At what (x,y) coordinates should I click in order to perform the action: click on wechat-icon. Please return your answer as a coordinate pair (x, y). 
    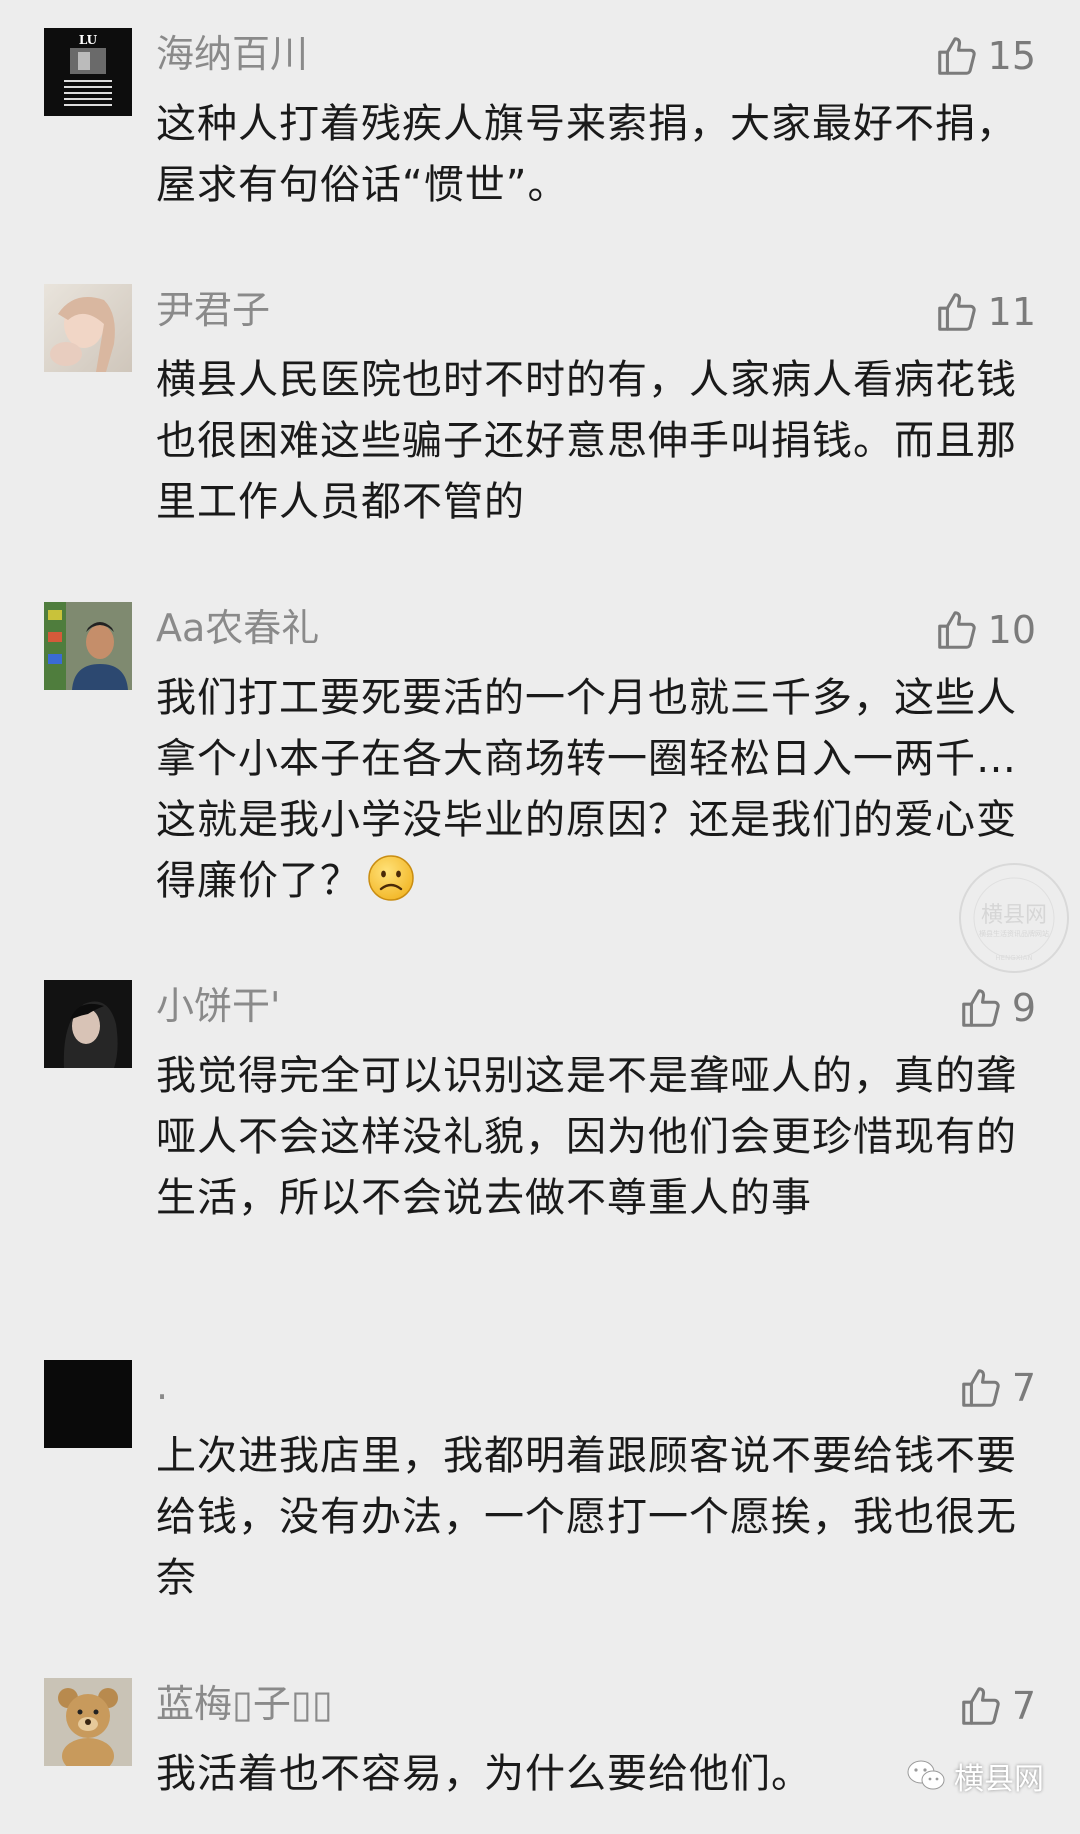
    Looking at the image, I should click on (926, 1775).